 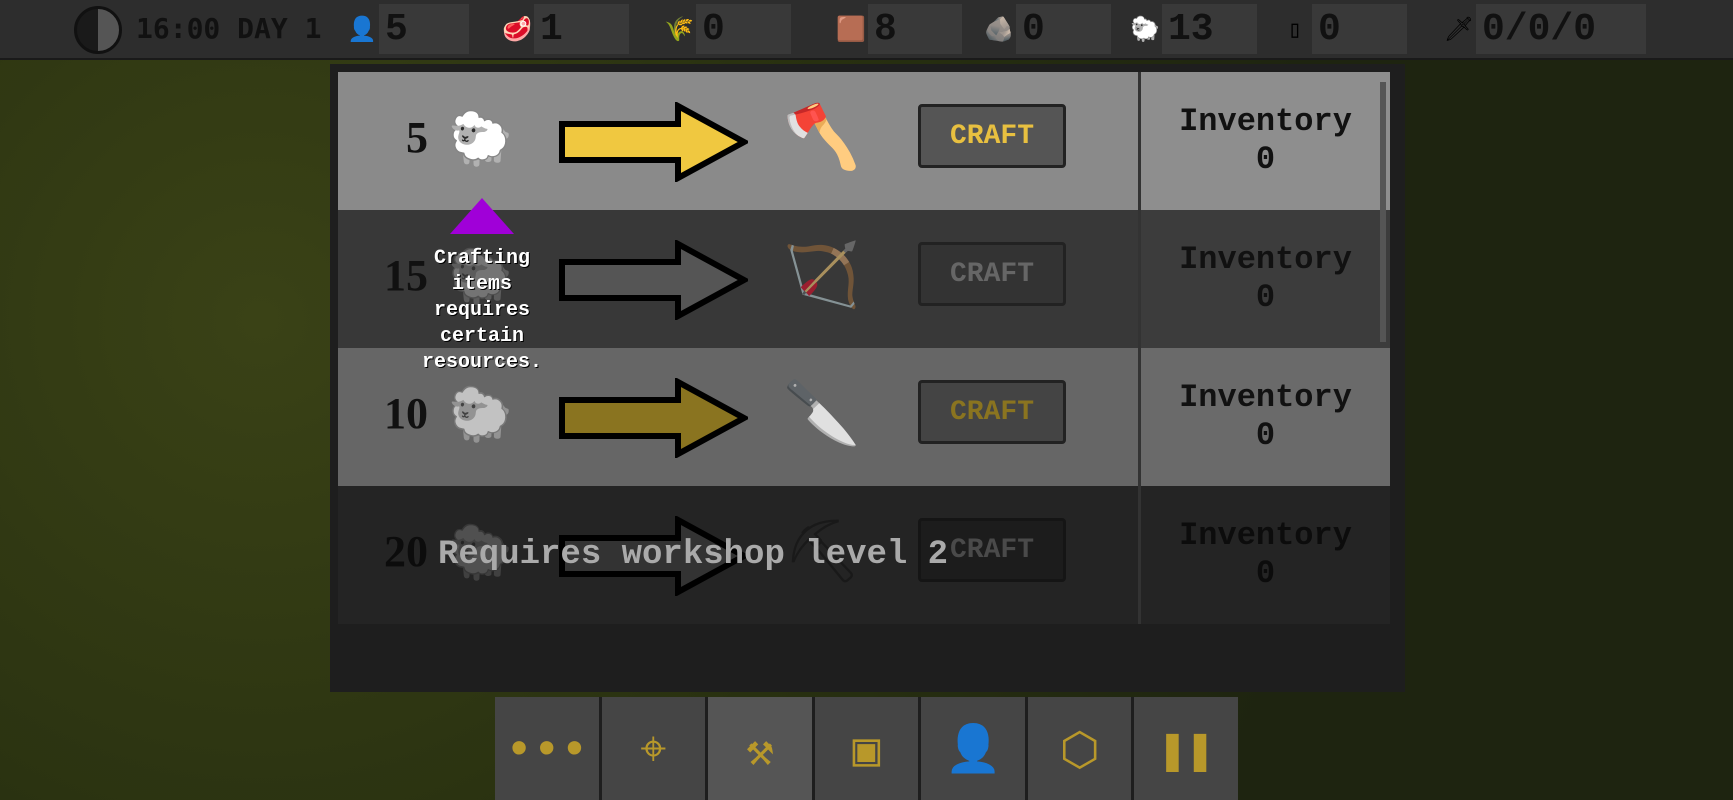 What do you see at coordinates (992, 412) in the screenshot?
I see `craft-button-knife: CRAFT` at bounding box center [992, 412].